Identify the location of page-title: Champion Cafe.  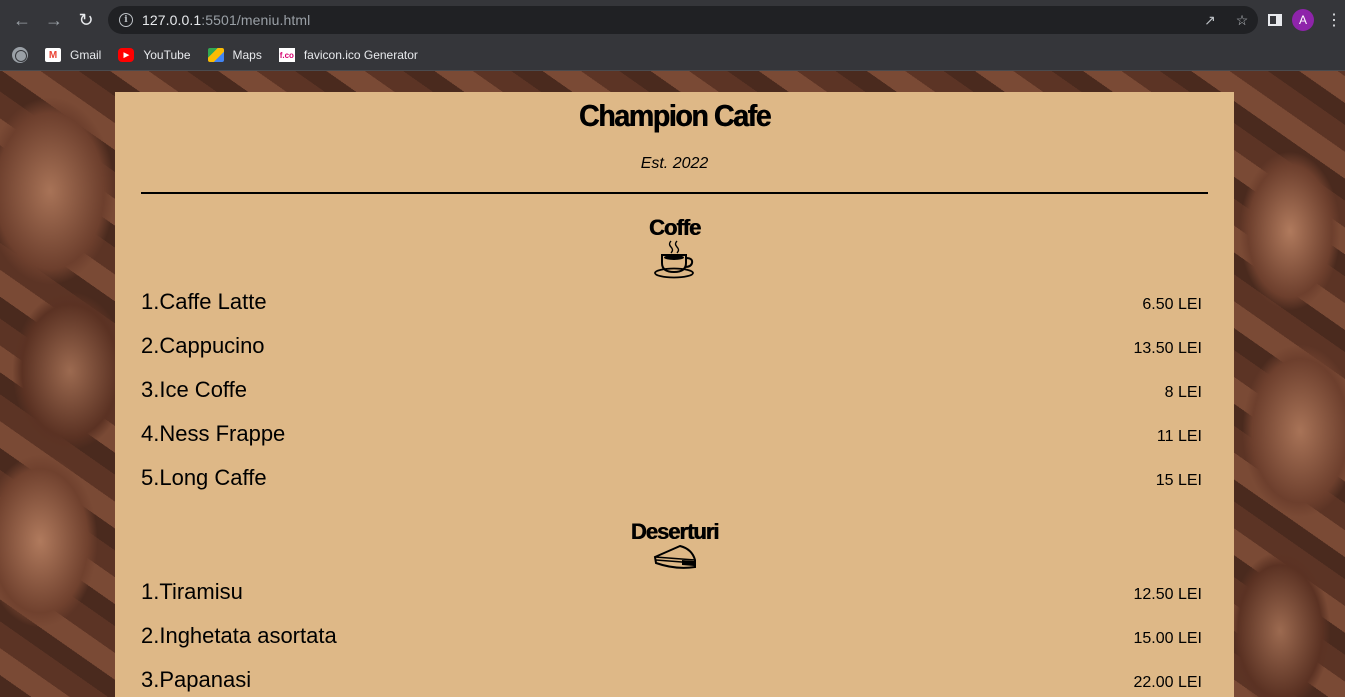
(675, 115).